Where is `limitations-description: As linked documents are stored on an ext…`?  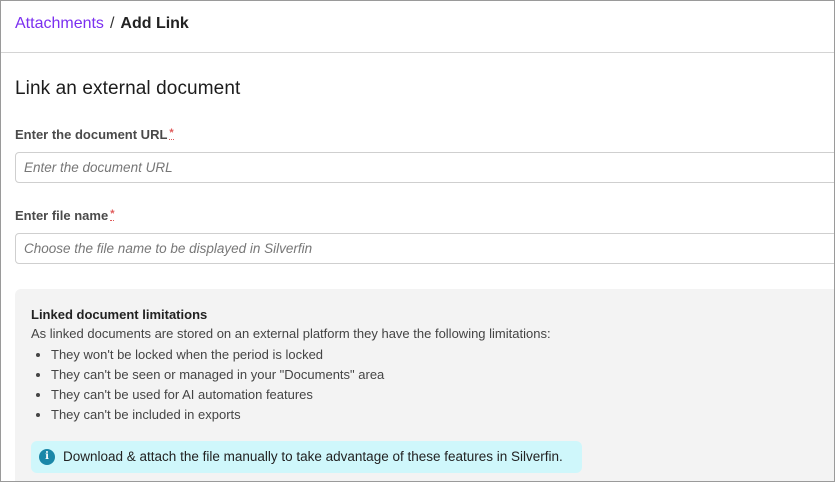
limitations-description: As linked documents are stored on an ext… is located at coordinates (291, 333).